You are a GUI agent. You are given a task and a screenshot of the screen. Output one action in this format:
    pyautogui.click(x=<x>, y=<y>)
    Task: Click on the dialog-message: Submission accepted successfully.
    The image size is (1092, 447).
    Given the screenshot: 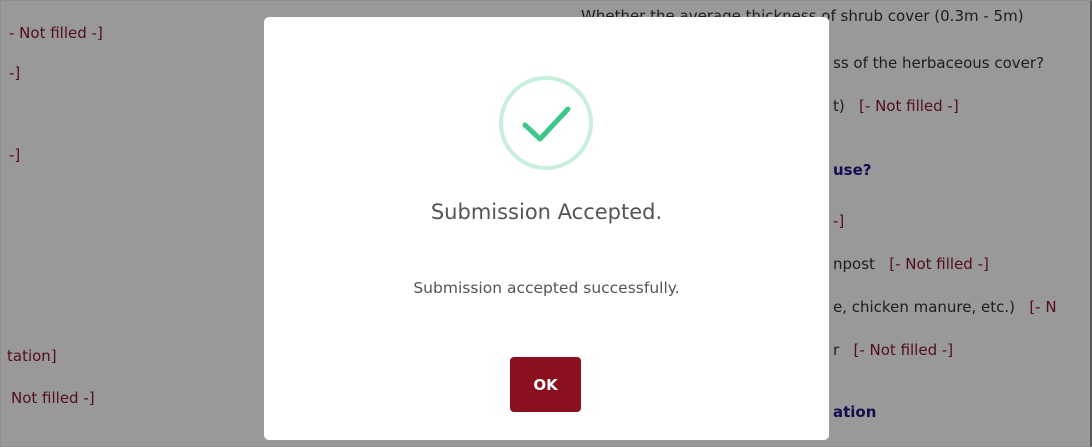 What is the action you would take?
    pyautogui.click(x=546, y=288)
    